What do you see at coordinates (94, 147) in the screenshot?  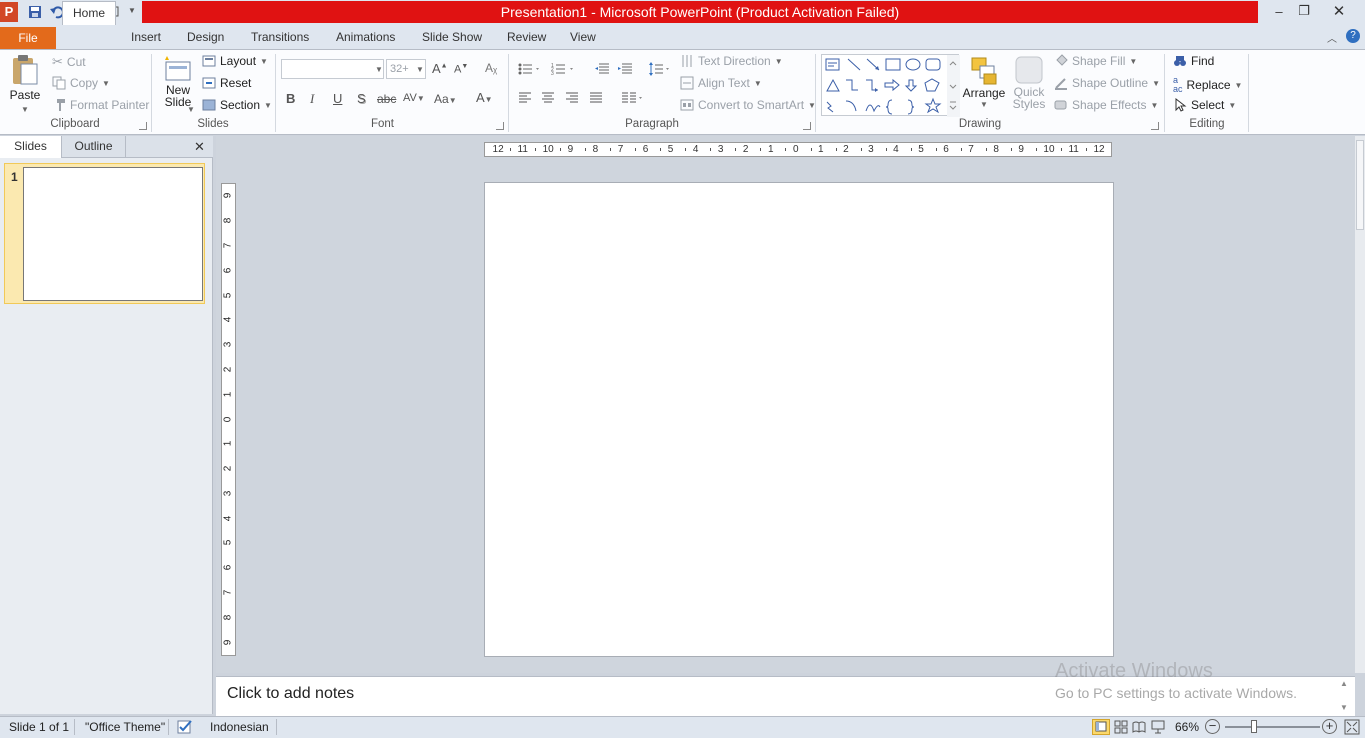 I see `tab-outline: Outline` at bounding box center [94, 147].